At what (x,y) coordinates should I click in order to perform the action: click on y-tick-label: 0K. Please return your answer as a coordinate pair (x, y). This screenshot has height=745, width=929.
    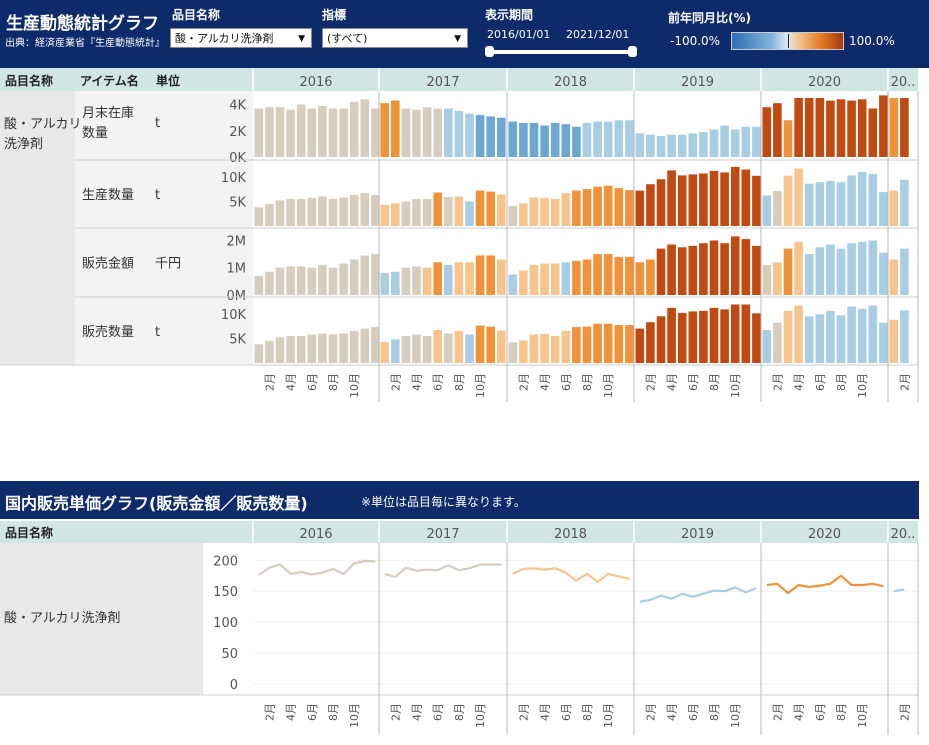
    Looking at the image, I should click on (237, 158).